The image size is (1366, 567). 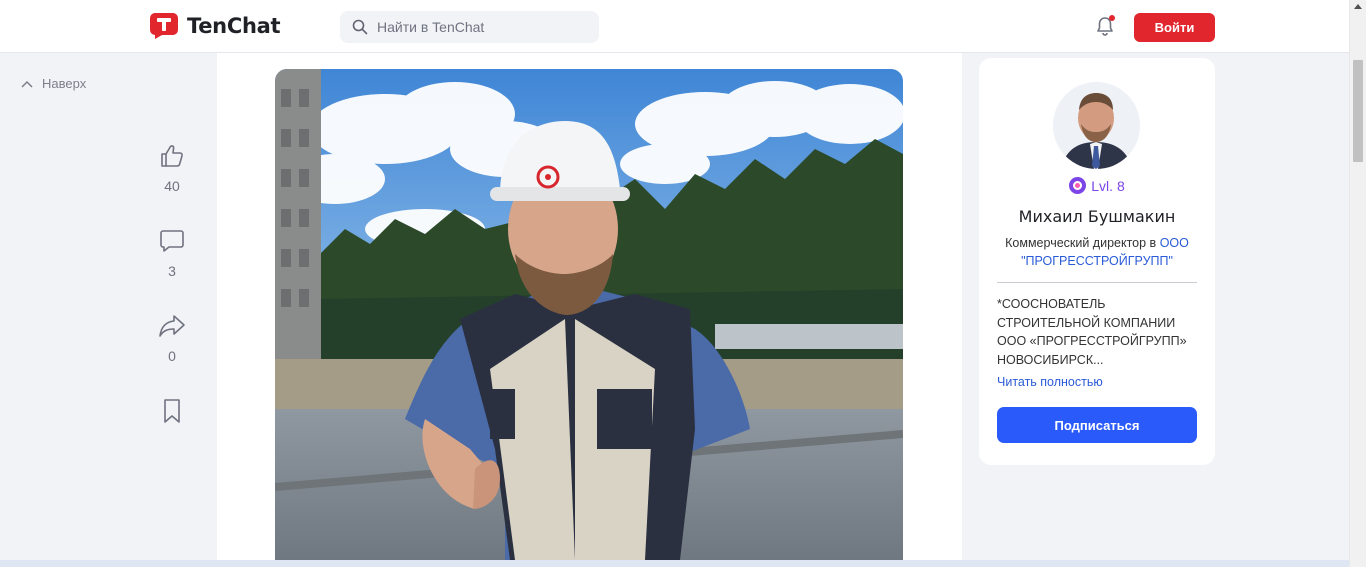 I want to click on bottom-strip, so click(x=674, y=563).